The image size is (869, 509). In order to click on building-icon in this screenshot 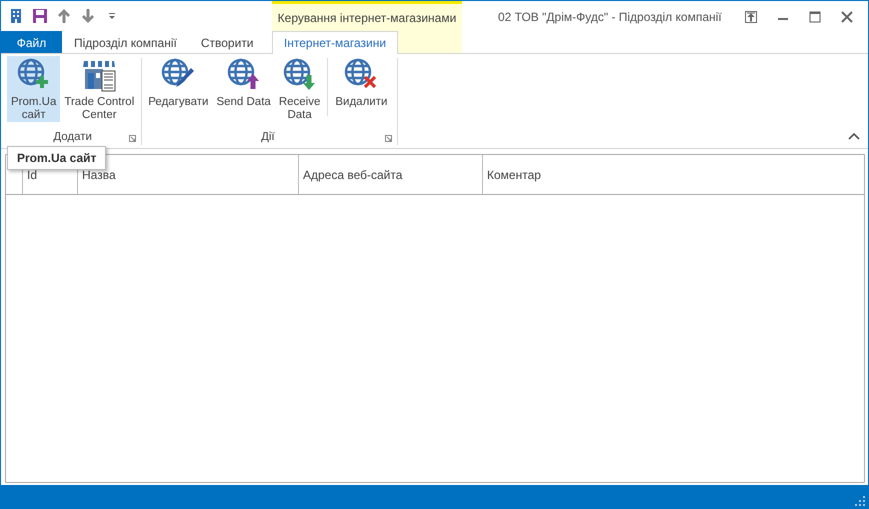, I will do `click(16, 16)`.